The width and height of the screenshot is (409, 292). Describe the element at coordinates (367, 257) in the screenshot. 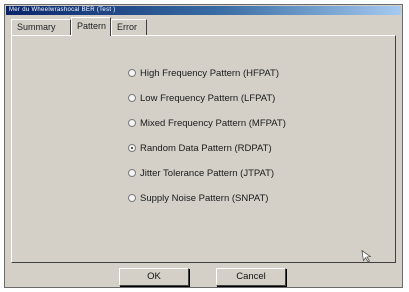

I see `mouse-pointer-icon` at that location.